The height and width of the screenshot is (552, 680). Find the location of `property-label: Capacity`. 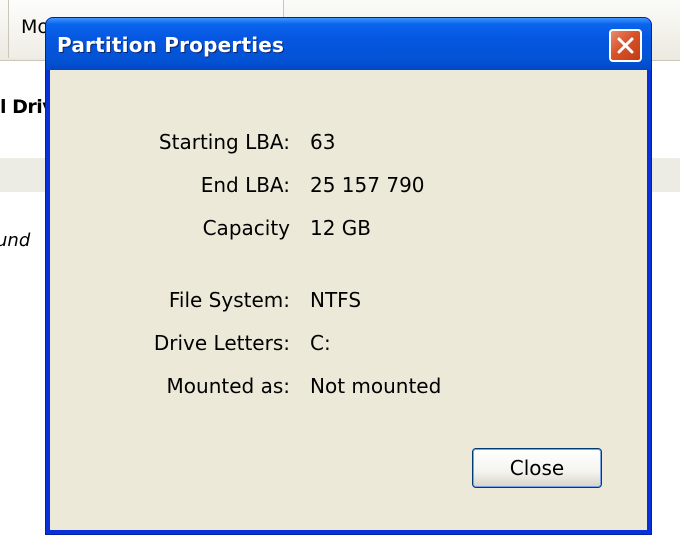

property-label: Capacity is located at coordinates (246, 228).